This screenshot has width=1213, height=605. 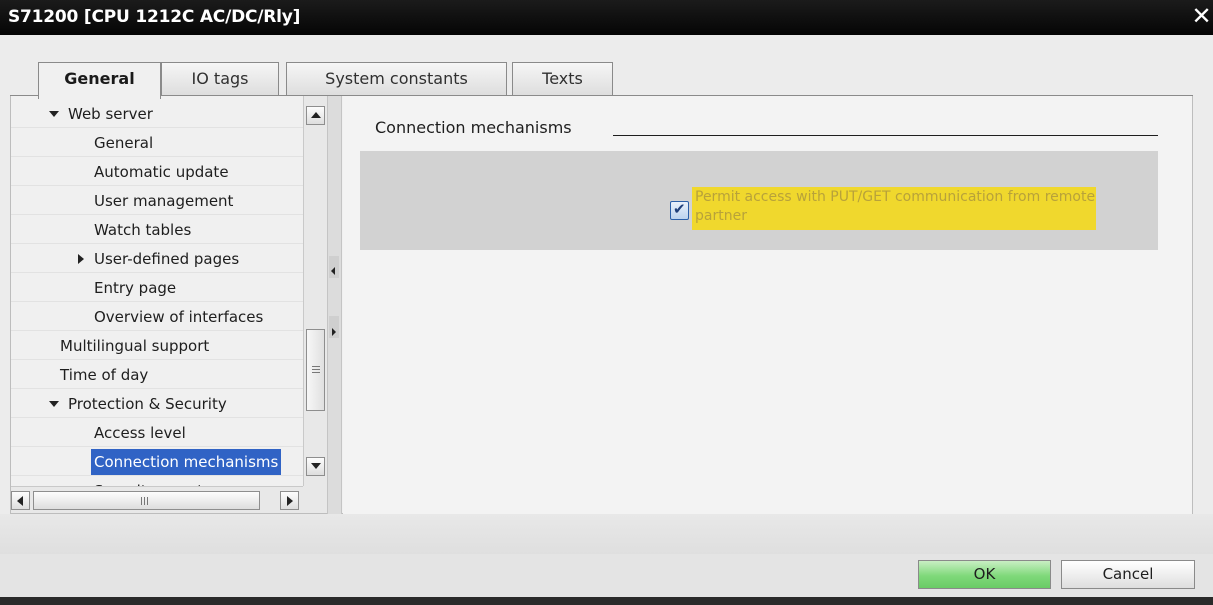 What do you see at coordinates (562, 79) in the screenshot?
I see `tab-texts: Texts` at bounding box center [562, 79].